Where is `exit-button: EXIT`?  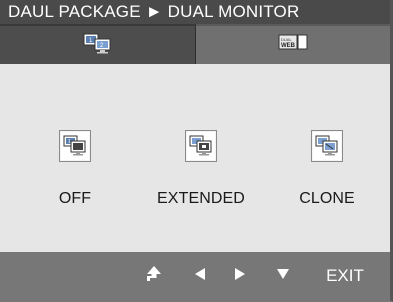 exit-button: EXIT is located at coordinates (345, 276).